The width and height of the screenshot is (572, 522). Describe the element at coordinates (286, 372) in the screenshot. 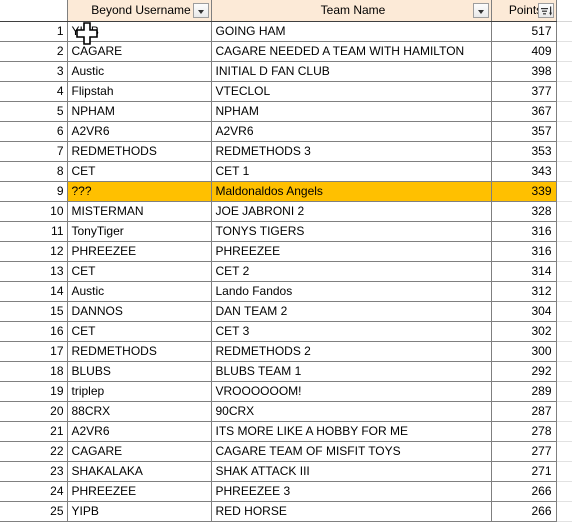

I see `table-row: 18 BLUBS BLUBS TEAM 1 292` at that location.